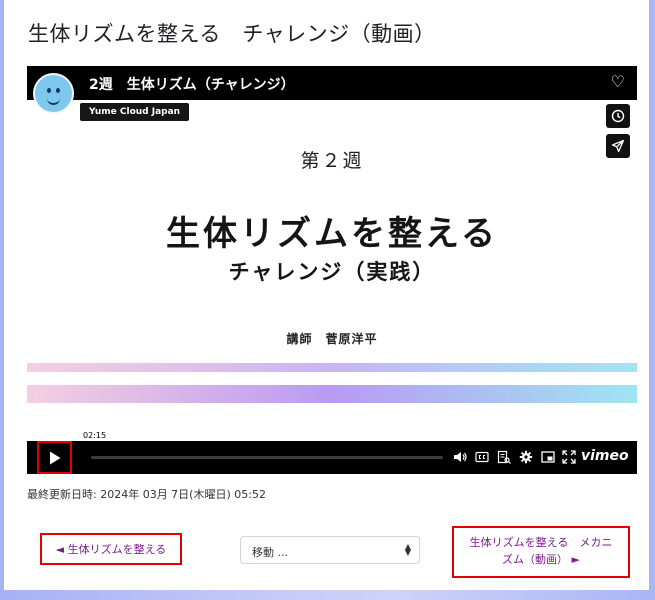  What do you see at coordinates (541, 552) in the screenshot?
I see `next-activity-link: 生体リズムを整える メカニ ズム（動画） ►` at bounding box center [541, 552].